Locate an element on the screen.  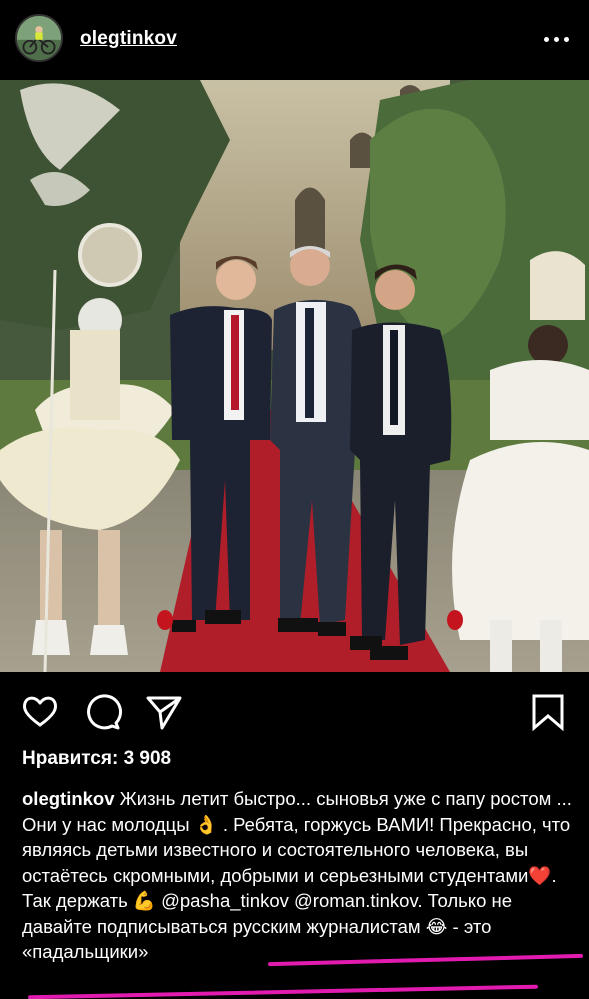
mention-roman: @roman.tinkov is located at coordinates (355, 900).